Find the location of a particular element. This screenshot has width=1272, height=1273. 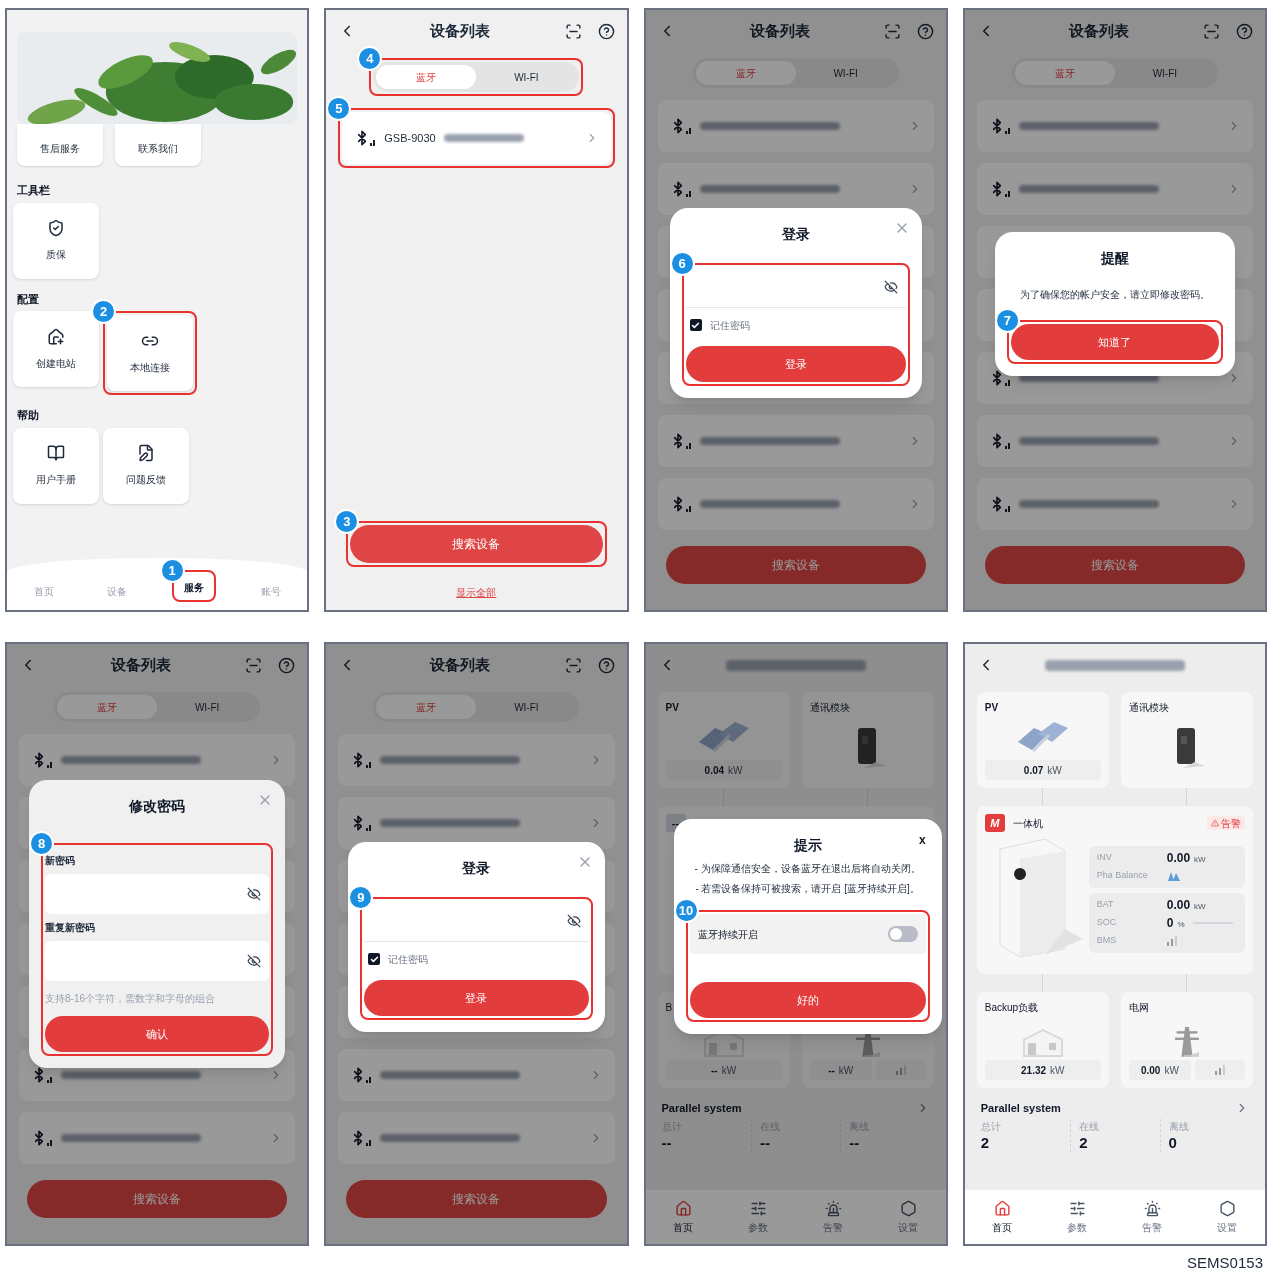

card-title: B is located at coordinates (669, 1008).